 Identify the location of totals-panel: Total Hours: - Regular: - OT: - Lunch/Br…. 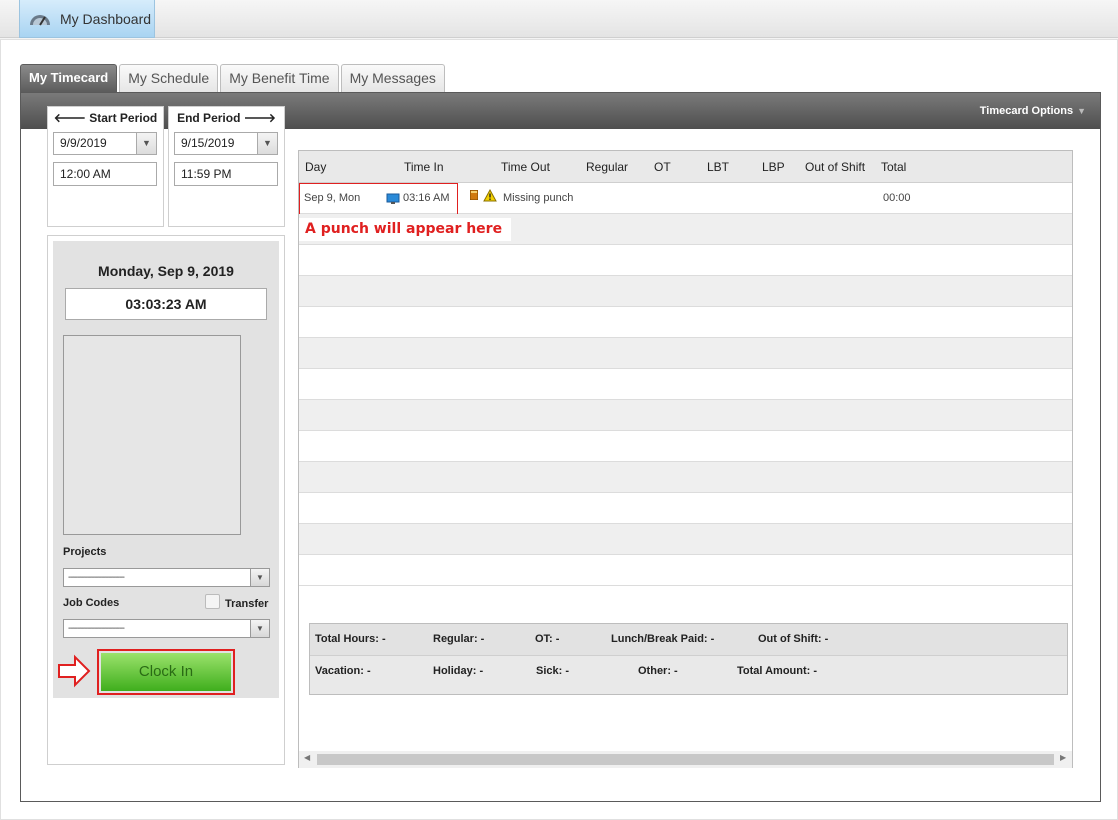
(688, 659).